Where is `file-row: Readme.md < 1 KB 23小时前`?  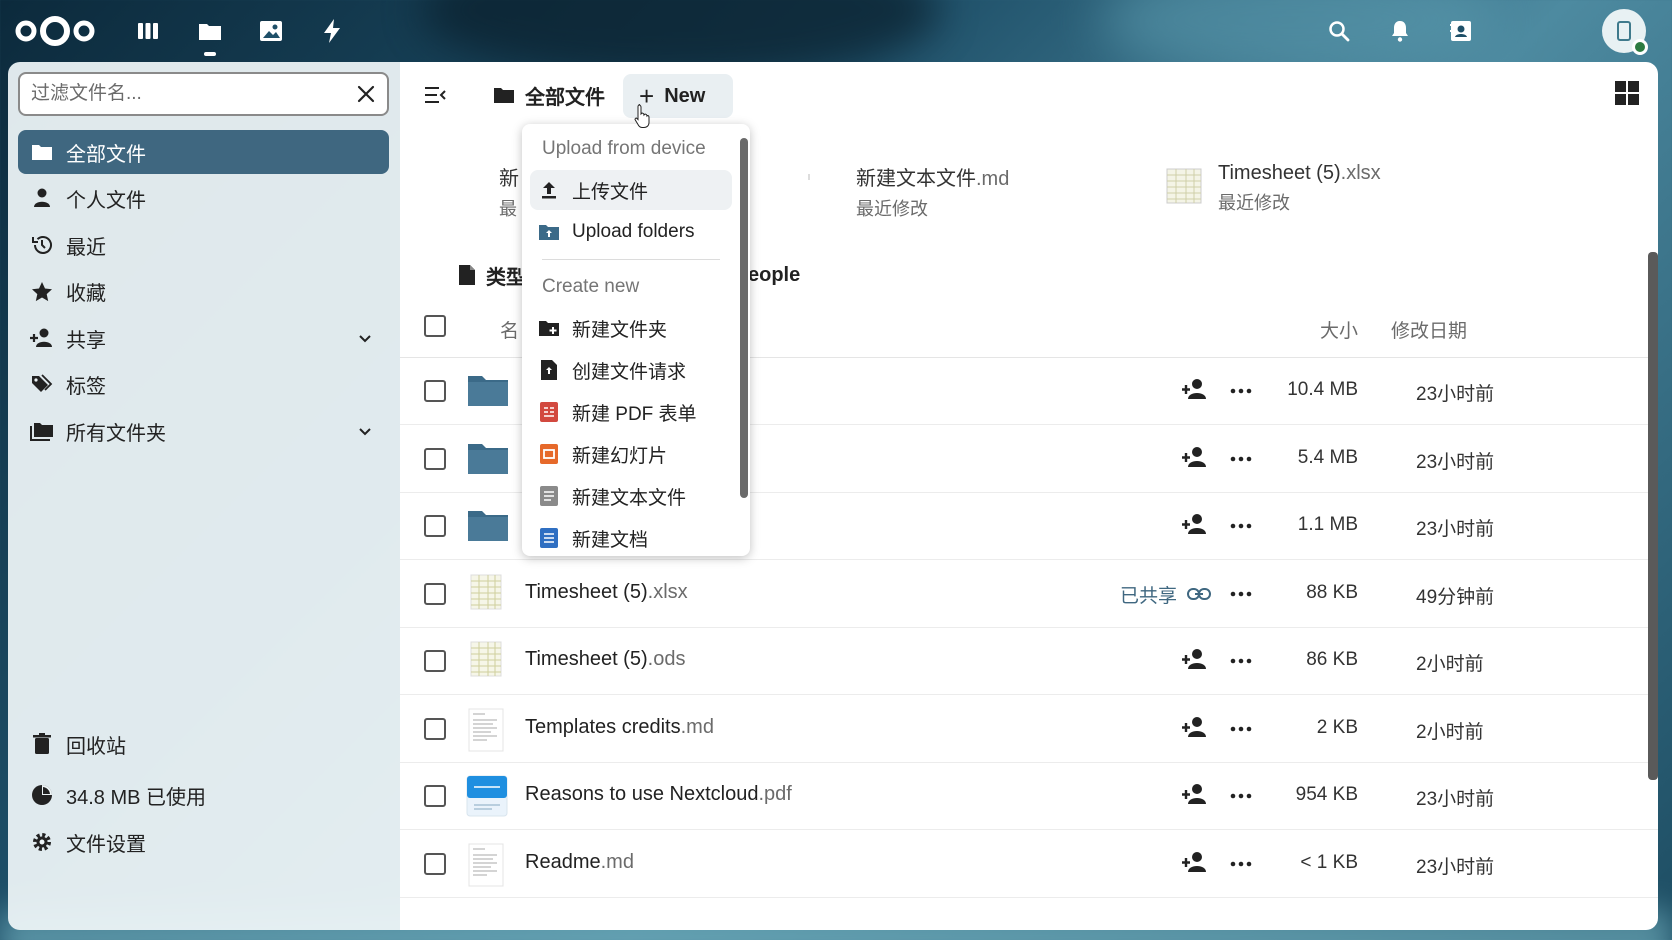
file-row: Readme.md < 1 KB 23小时前 is located at coordinates (1029, 864).